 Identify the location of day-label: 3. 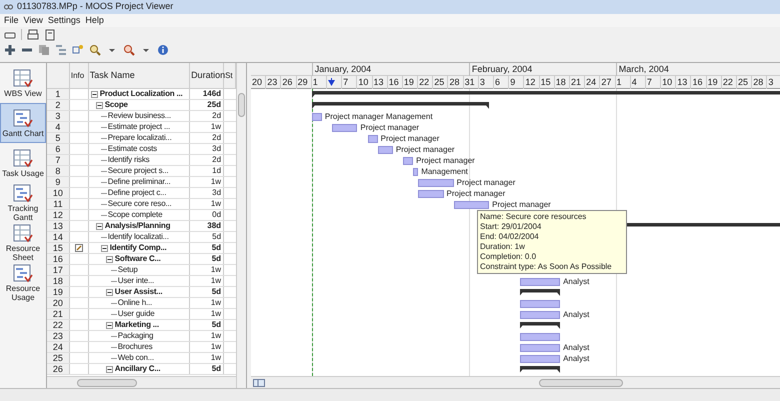
(771, 82).